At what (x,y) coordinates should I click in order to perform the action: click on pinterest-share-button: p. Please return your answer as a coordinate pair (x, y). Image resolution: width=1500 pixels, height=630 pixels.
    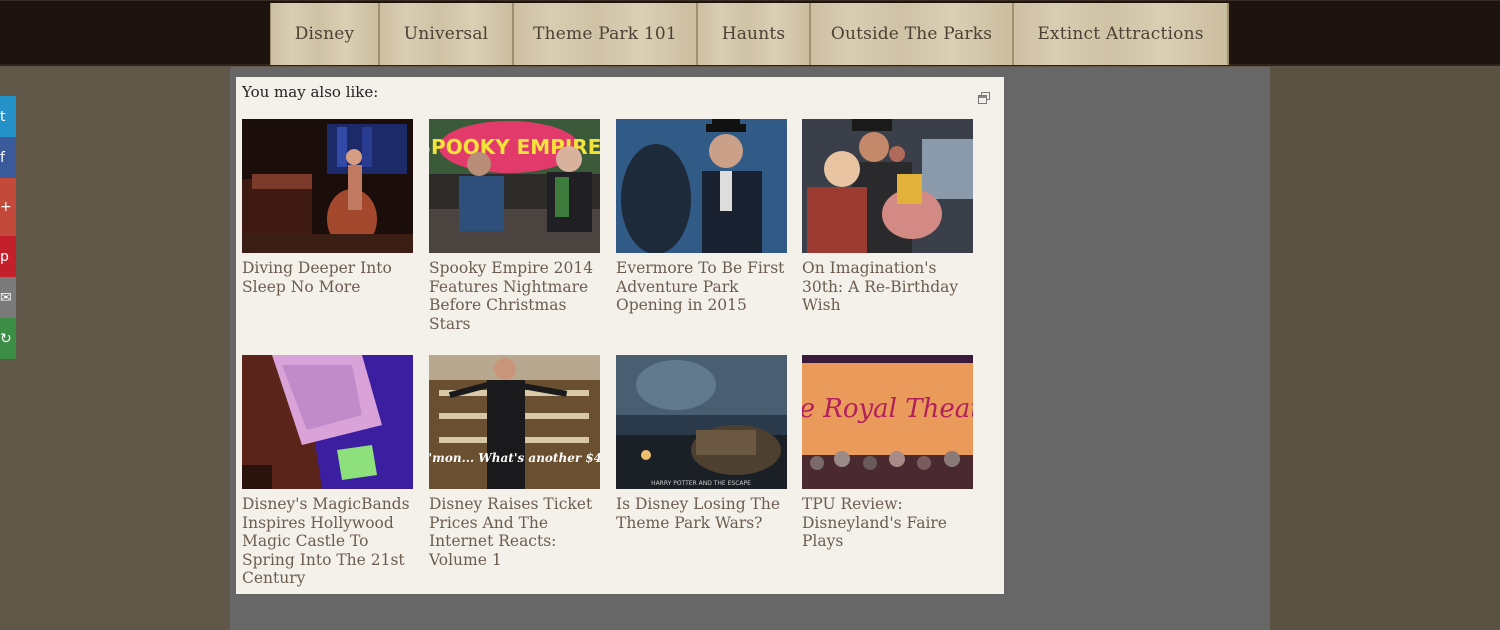
    Looking at the image, I should click on (8, 256).